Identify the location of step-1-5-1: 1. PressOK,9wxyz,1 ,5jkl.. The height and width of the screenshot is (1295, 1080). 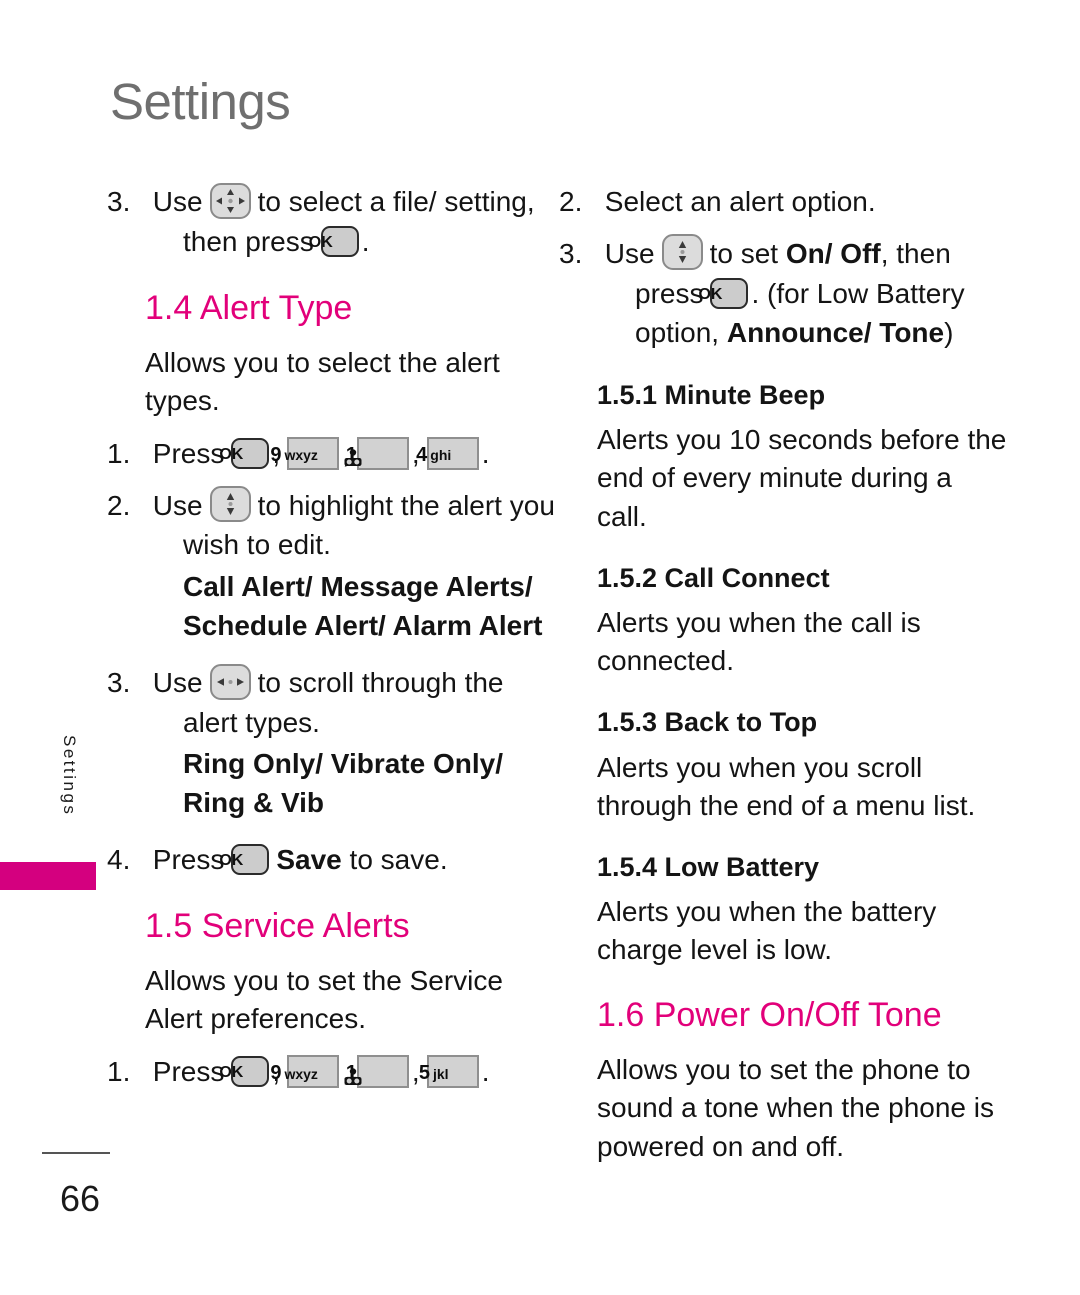
(298, 1072).